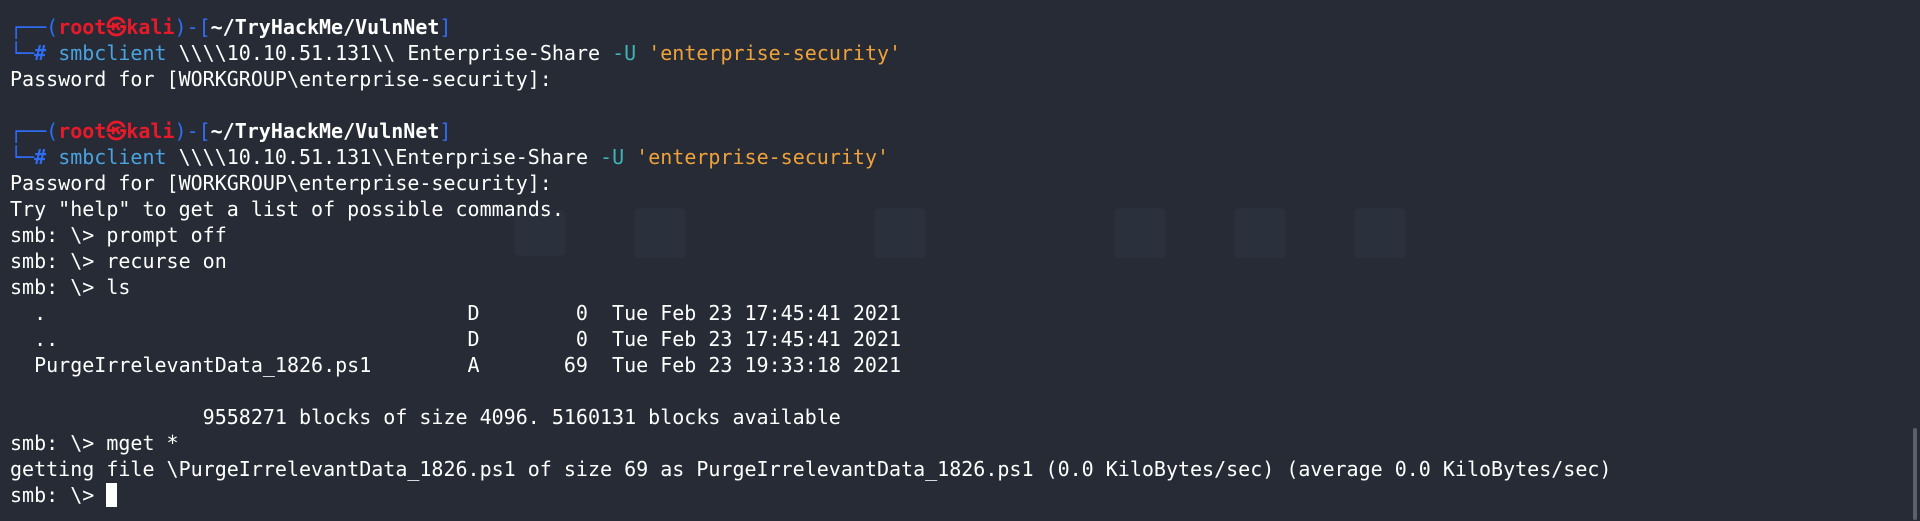  I want to click on output-line: smb: \> prompt off, so click(955, 235).